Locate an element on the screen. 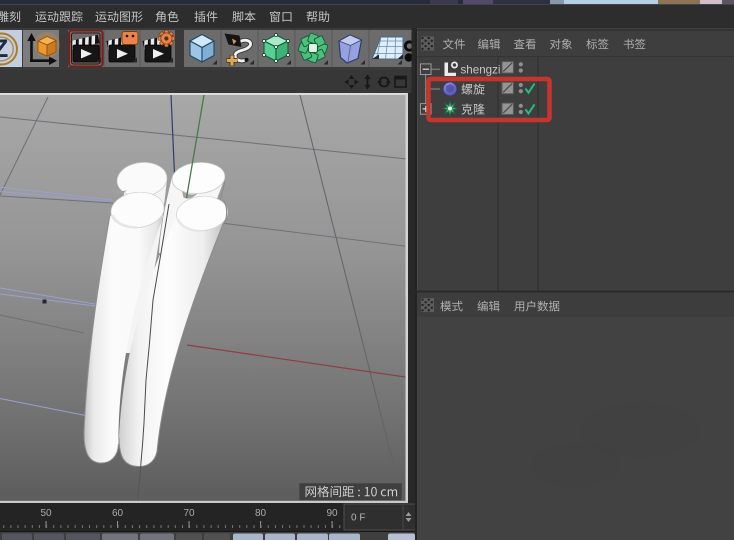 Image resolution: width=734 pixels, height=540 pixels. svg-text: 90 is located at coordinates (332, 513).